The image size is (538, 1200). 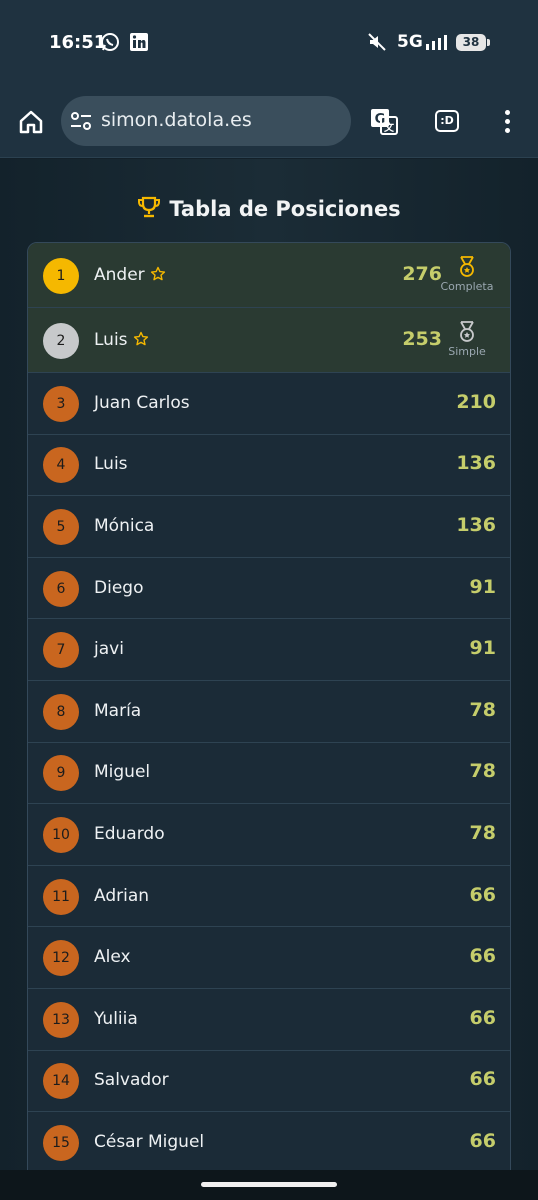 I want to click on page-title: Tabla de Posiciones, so click(x=269, y=208).